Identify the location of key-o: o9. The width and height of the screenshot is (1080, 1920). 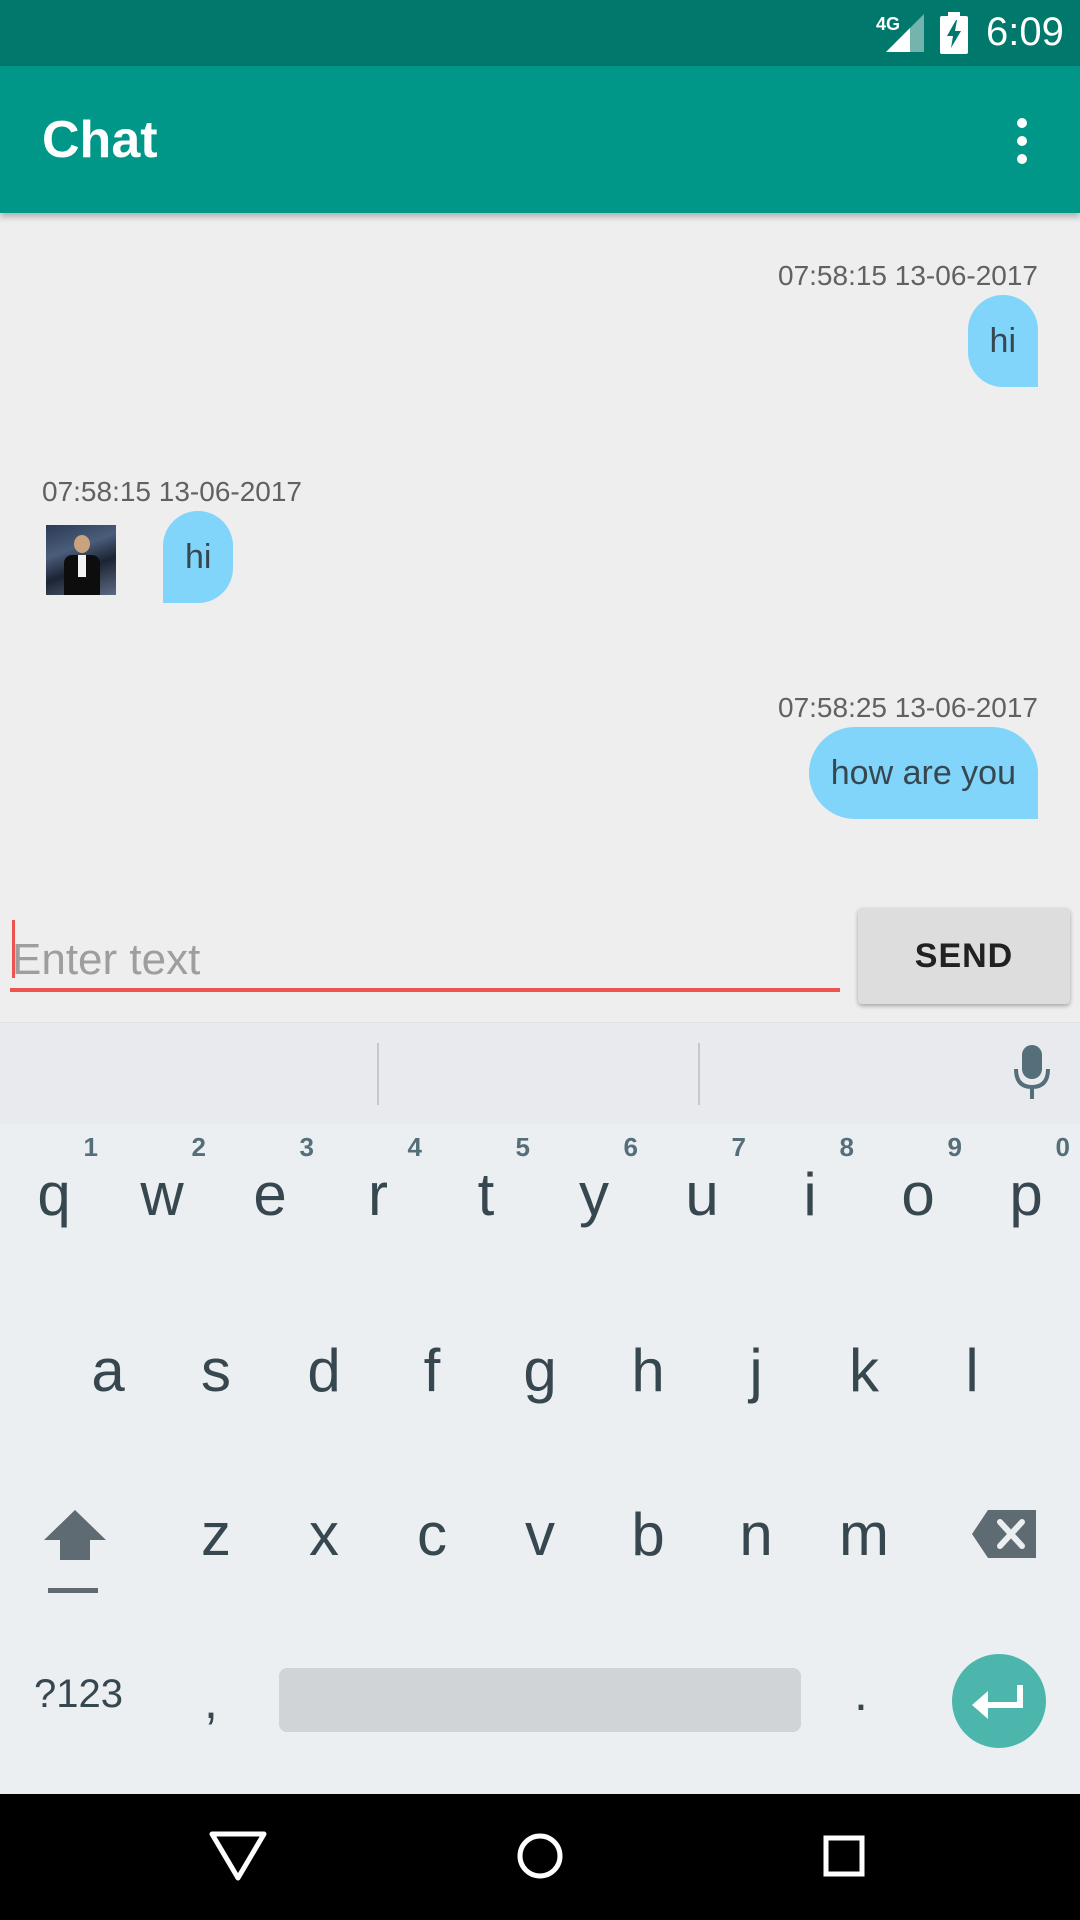
(918, 1180).